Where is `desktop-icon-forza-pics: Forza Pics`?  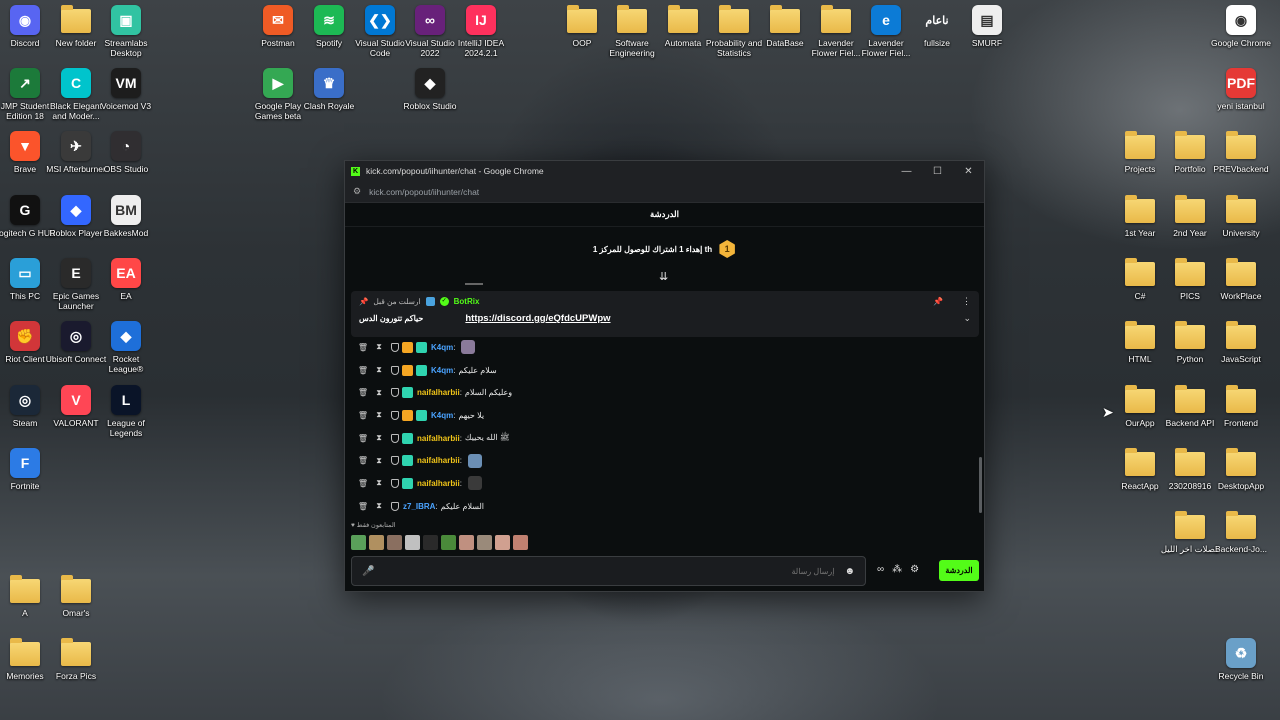
desktop-icon-forza-pics: Forza Pics is located at coordinates (76, 659).